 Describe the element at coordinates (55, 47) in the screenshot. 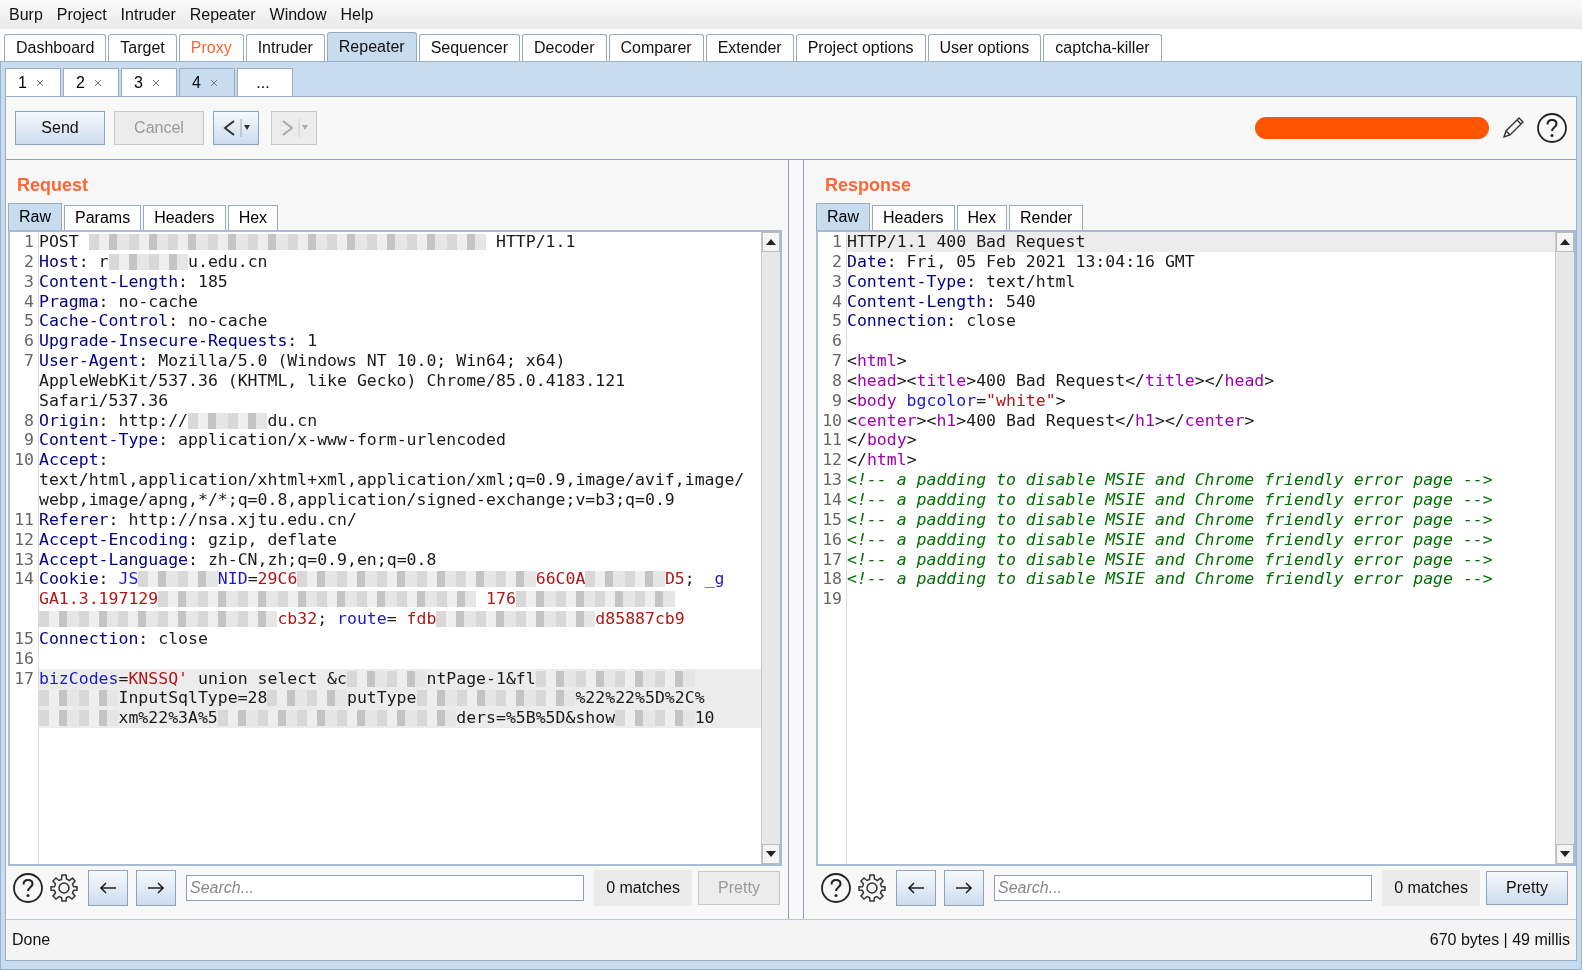

I see `main-tab: Dashboard` at that location.